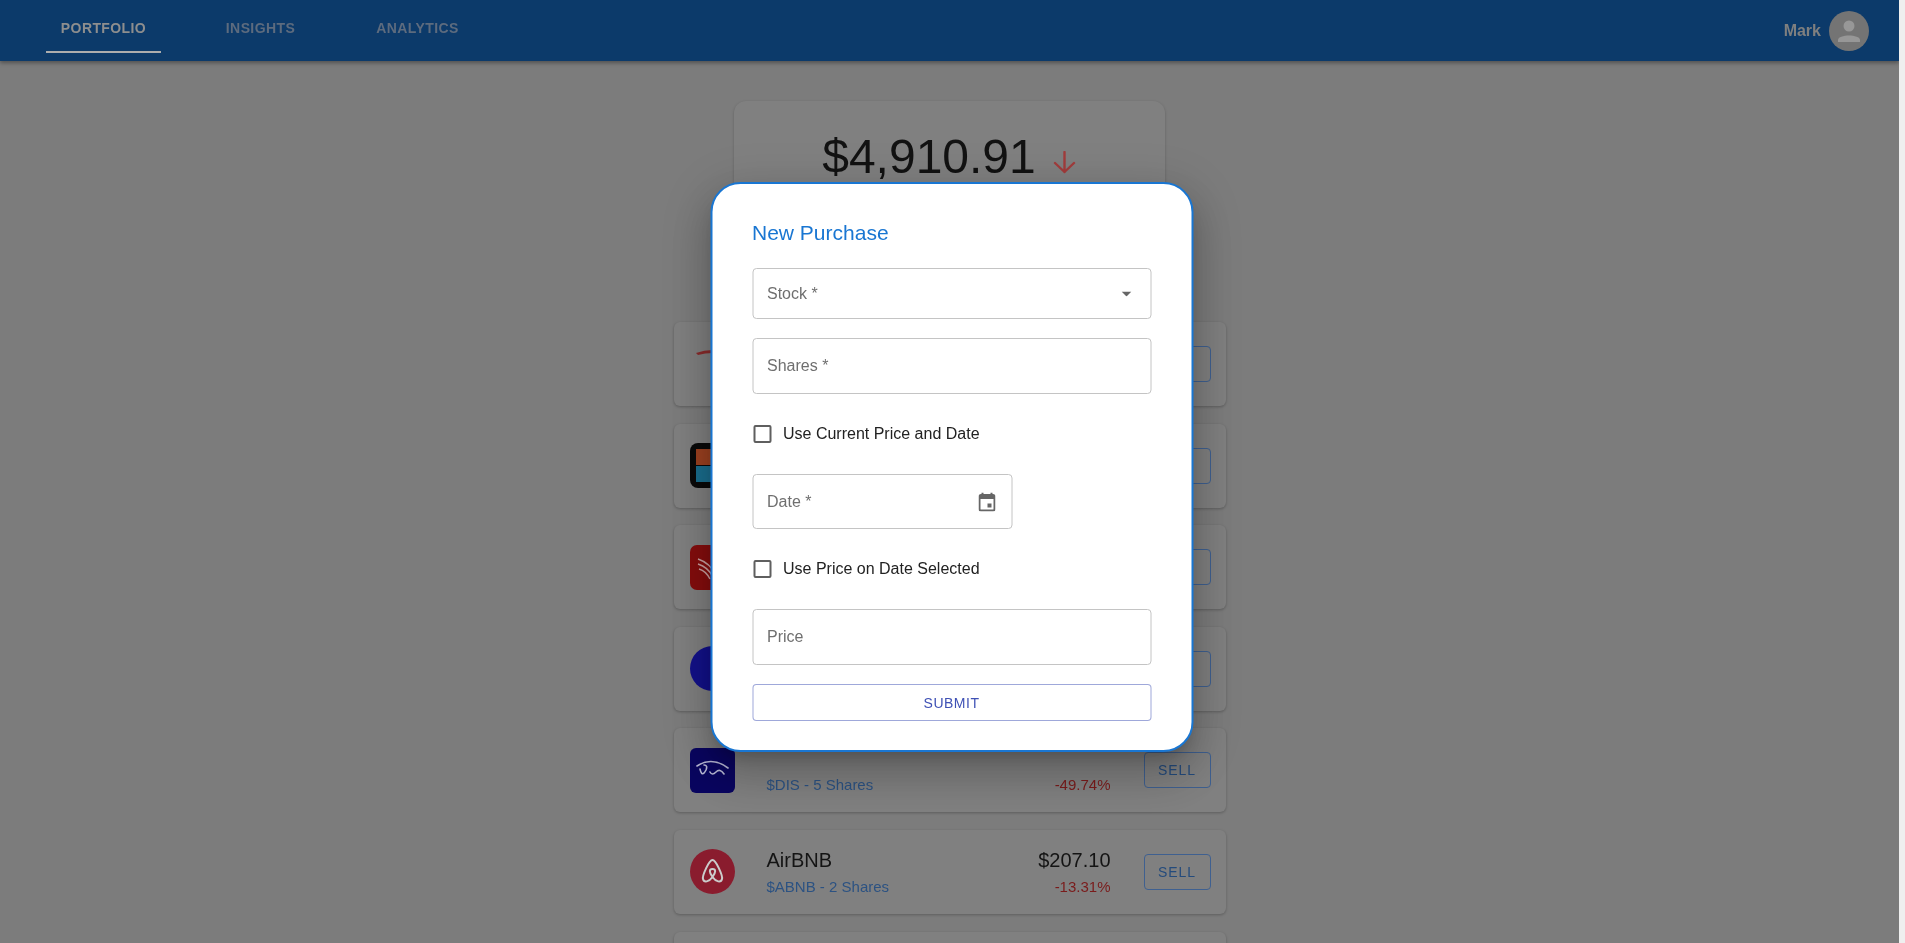 The height and width of the screenshot is (943, 1905). Describe the element at coordinates (103, 29) in the screenshot. I see `nav-tab: PORTFOLIO` at that location.